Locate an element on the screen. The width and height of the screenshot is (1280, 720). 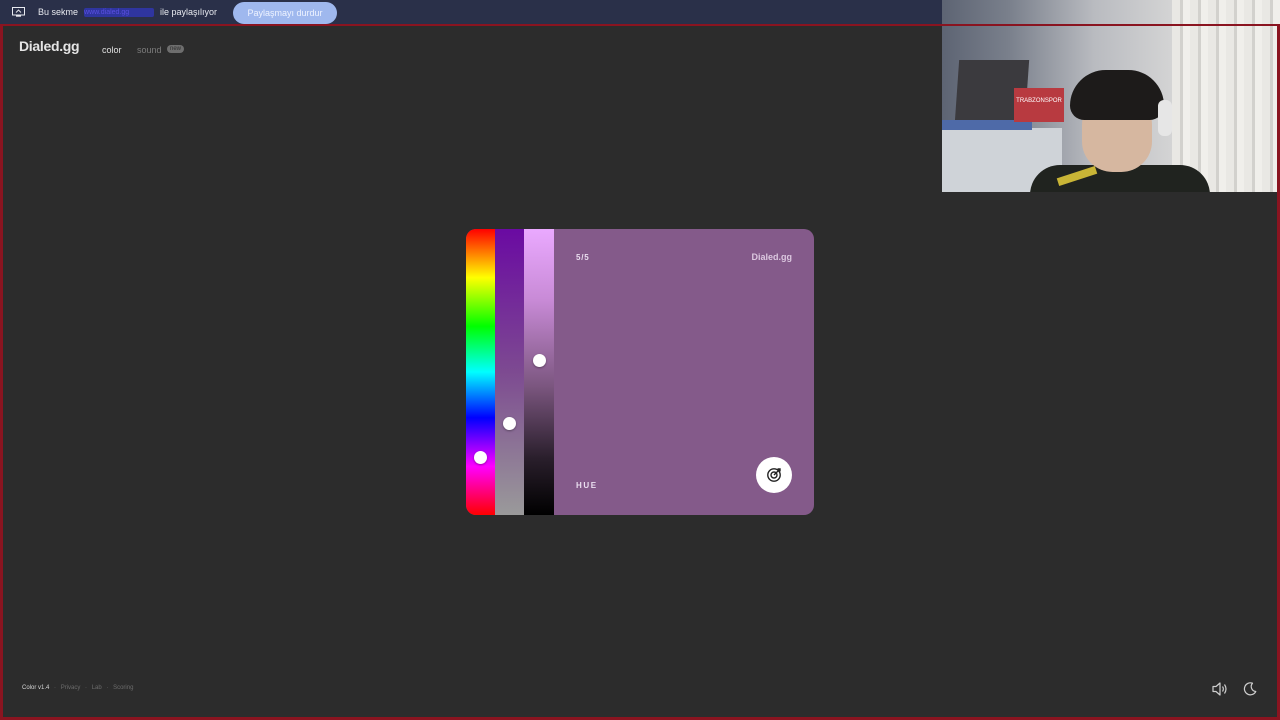
nav-sound-link: sound is located at coordinates (149, 50).